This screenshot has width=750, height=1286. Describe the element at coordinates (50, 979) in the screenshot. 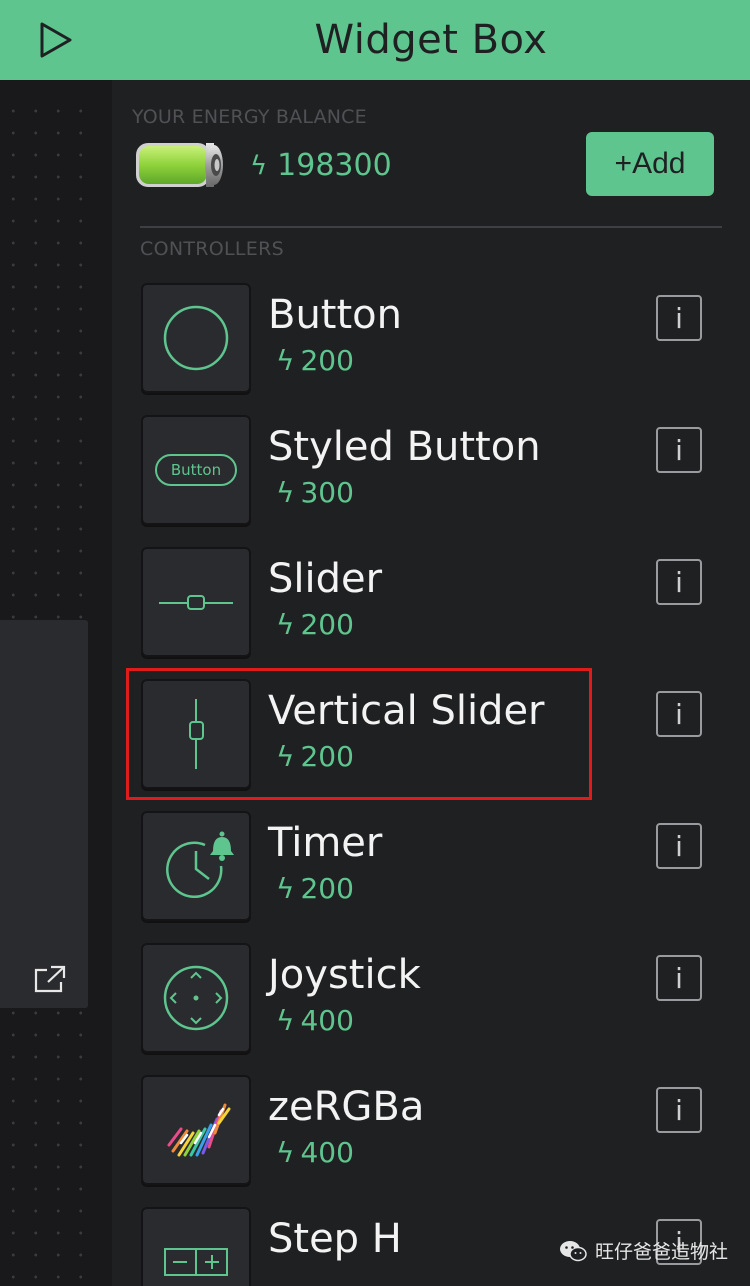

I see `external-link-icon` at that location.